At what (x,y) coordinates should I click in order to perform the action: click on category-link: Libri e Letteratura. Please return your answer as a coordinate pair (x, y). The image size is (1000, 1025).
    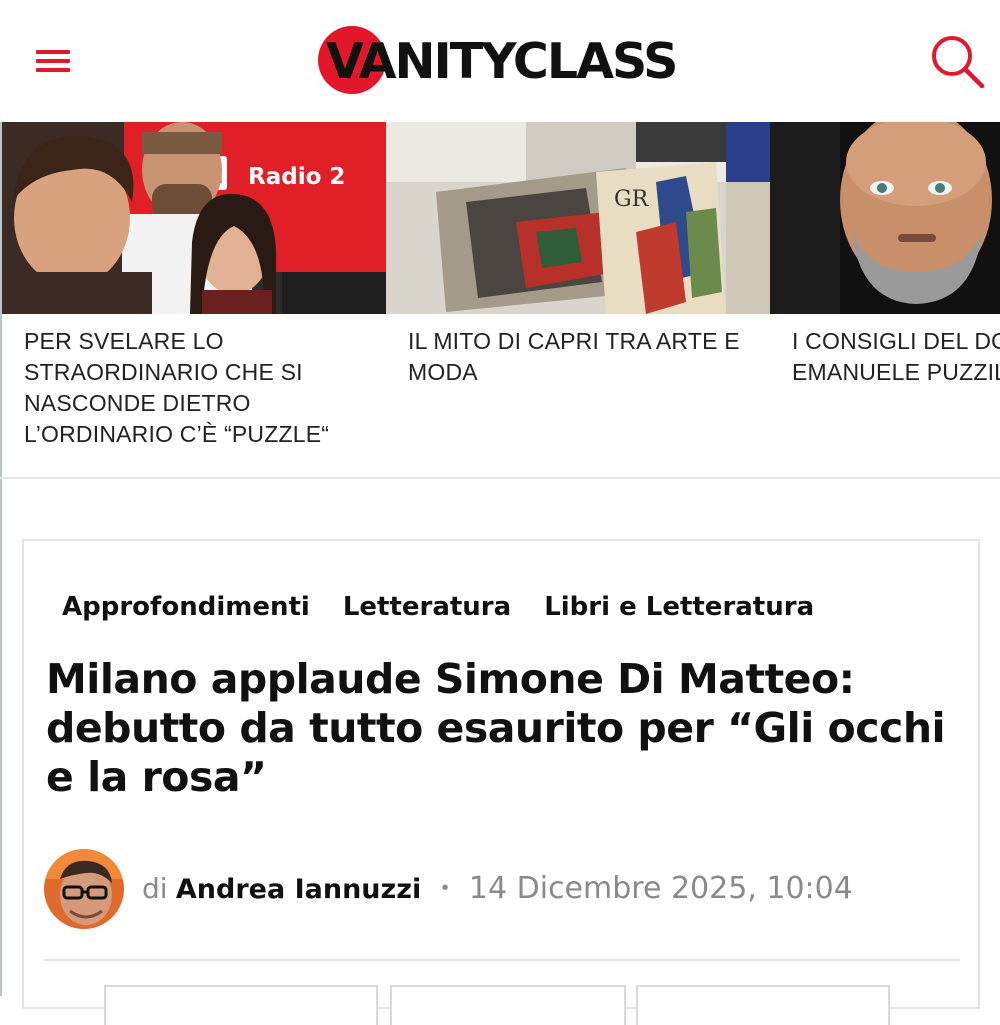
    Looking at the image, I should click on (679, 609).